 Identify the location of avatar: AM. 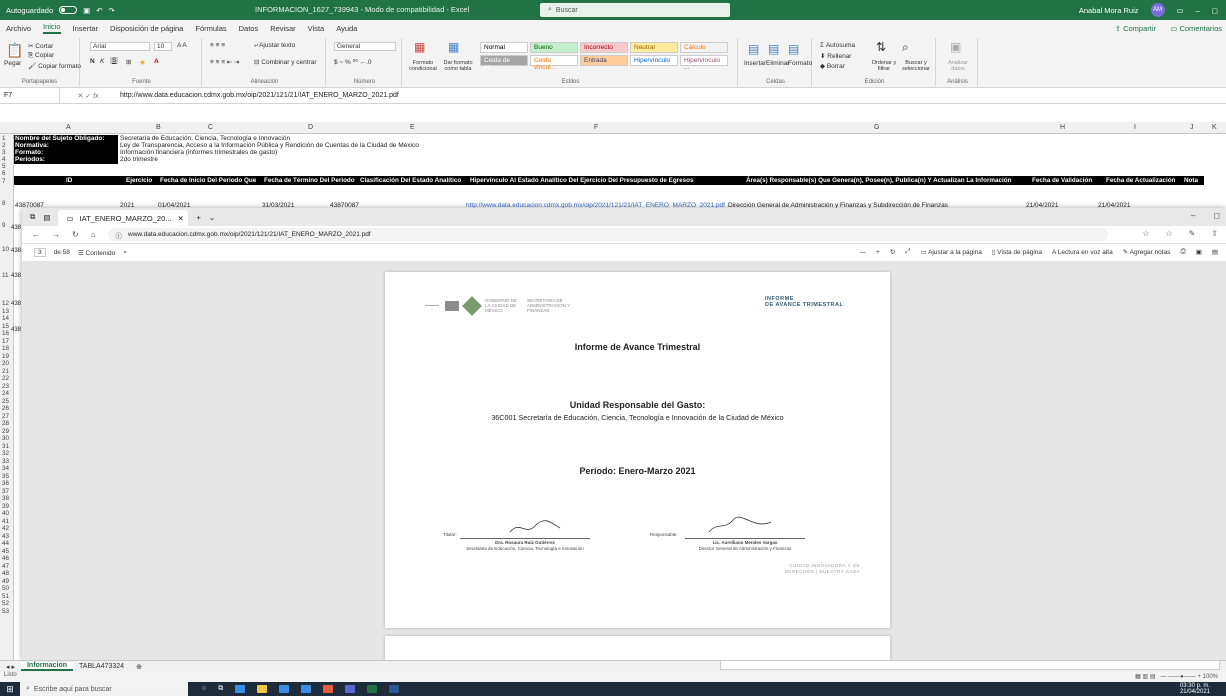
(1157, 10).